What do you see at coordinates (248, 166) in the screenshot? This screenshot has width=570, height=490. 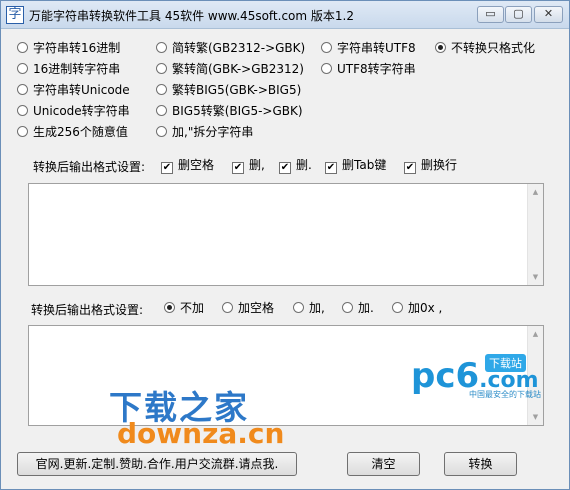 I see `option-remove-comma: ✔ 删,` at bounding box center [248, 166].